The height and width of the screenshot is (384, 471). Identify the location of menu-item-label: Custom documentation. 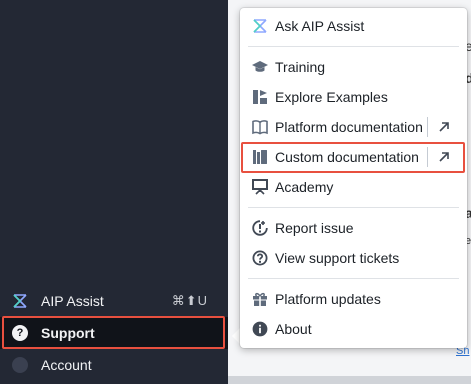
(347, 157).